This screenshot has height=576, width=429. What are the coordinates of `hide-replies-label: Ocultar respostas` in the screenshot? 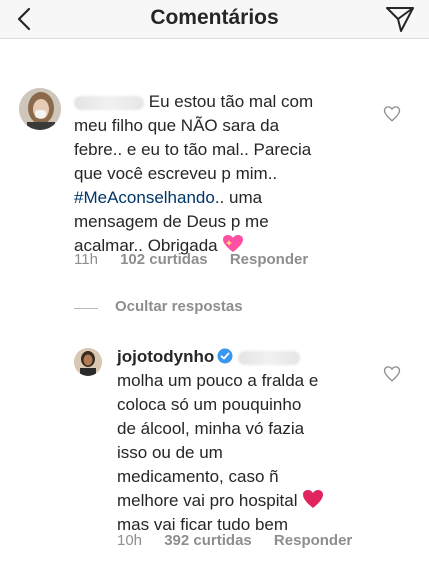 It's located at (179, 306).